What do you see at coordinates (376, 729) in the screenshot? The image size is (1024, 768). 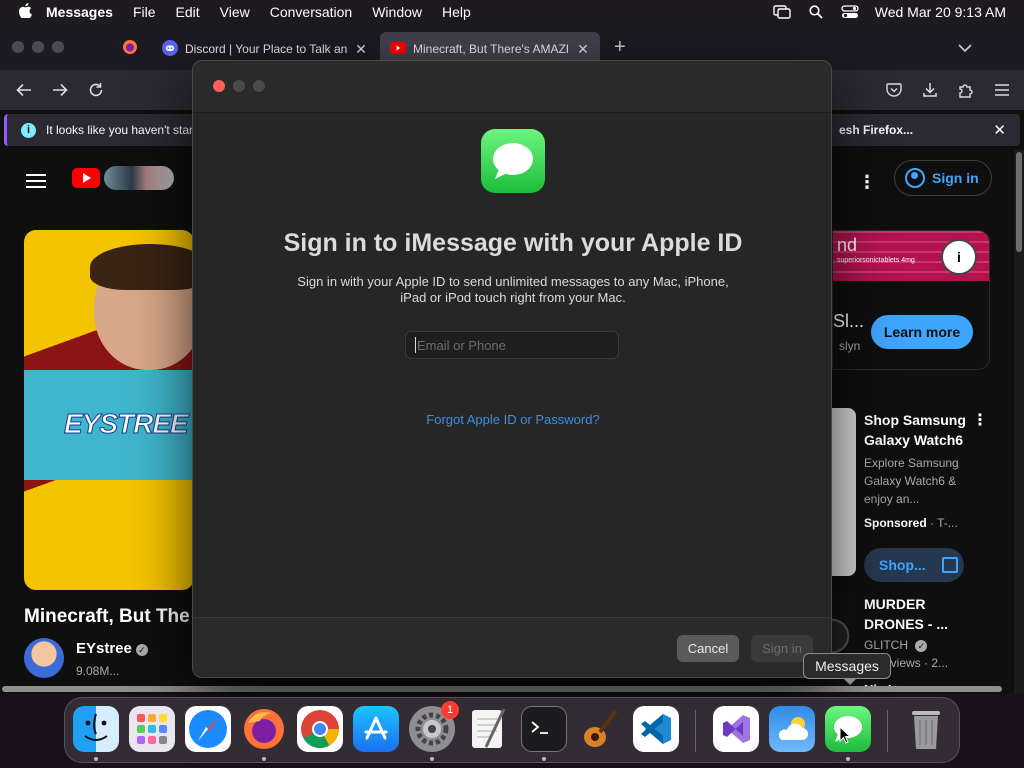 I see `app-store-icon` at bounding box center [376, 729].